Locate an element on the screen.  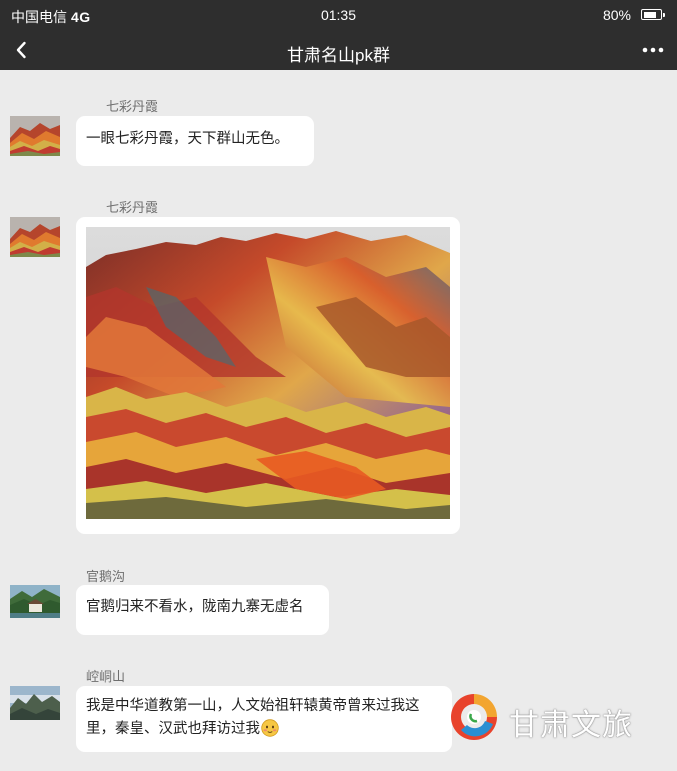
battery-icon is located at coordinates (653, 14).